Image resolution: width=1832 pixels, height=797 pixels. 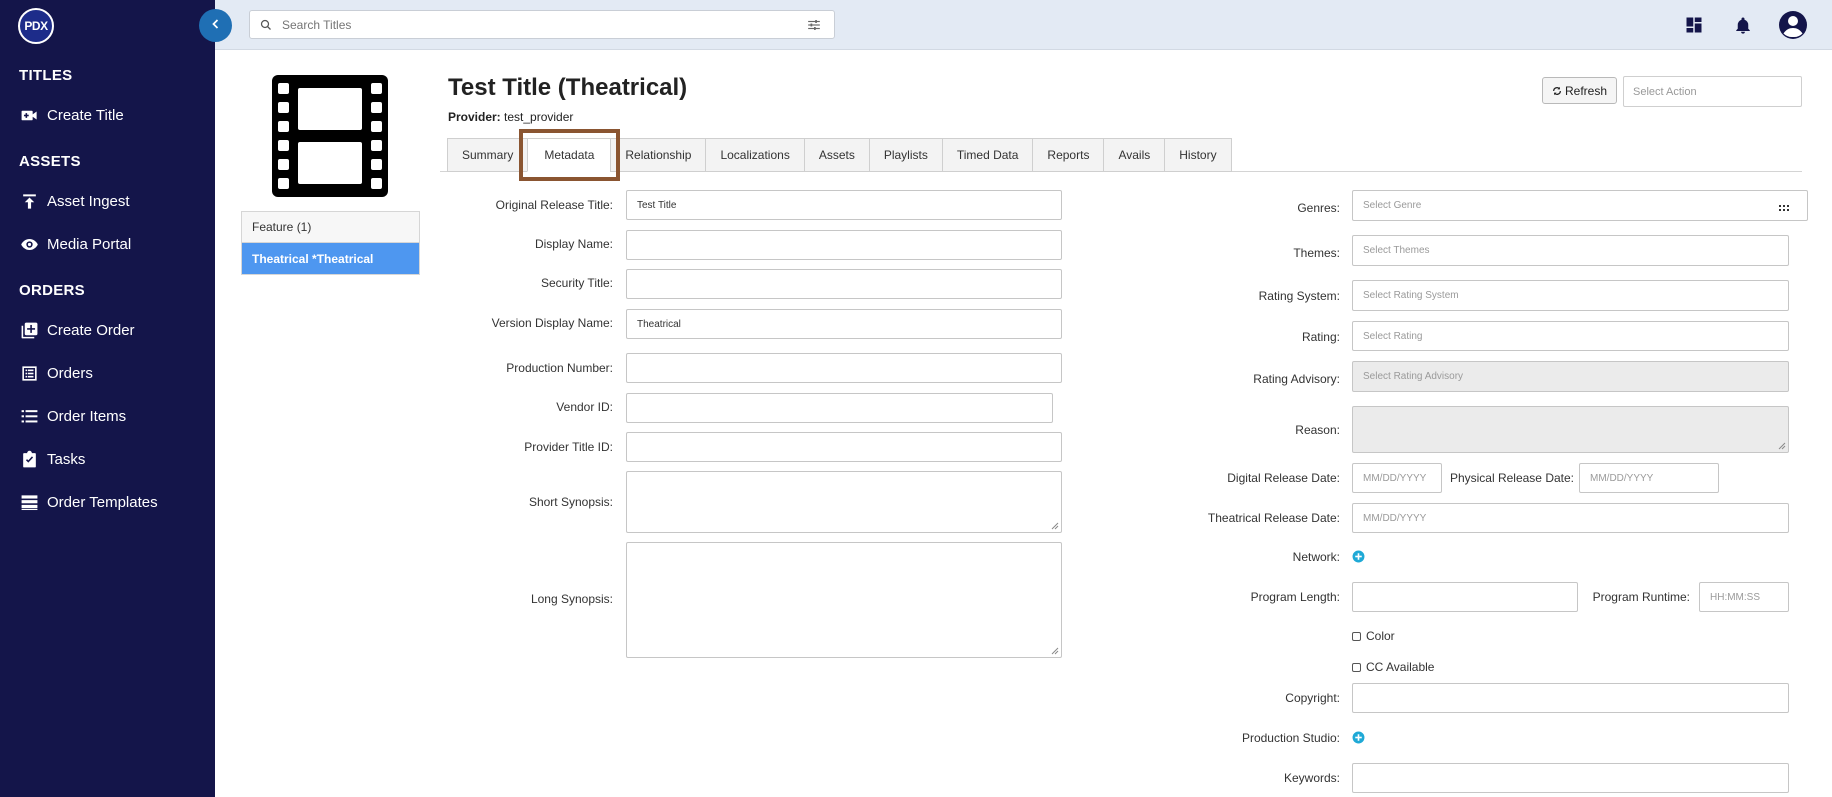 I want to click on provider-value: test_provider, so click(x=539, y=117).